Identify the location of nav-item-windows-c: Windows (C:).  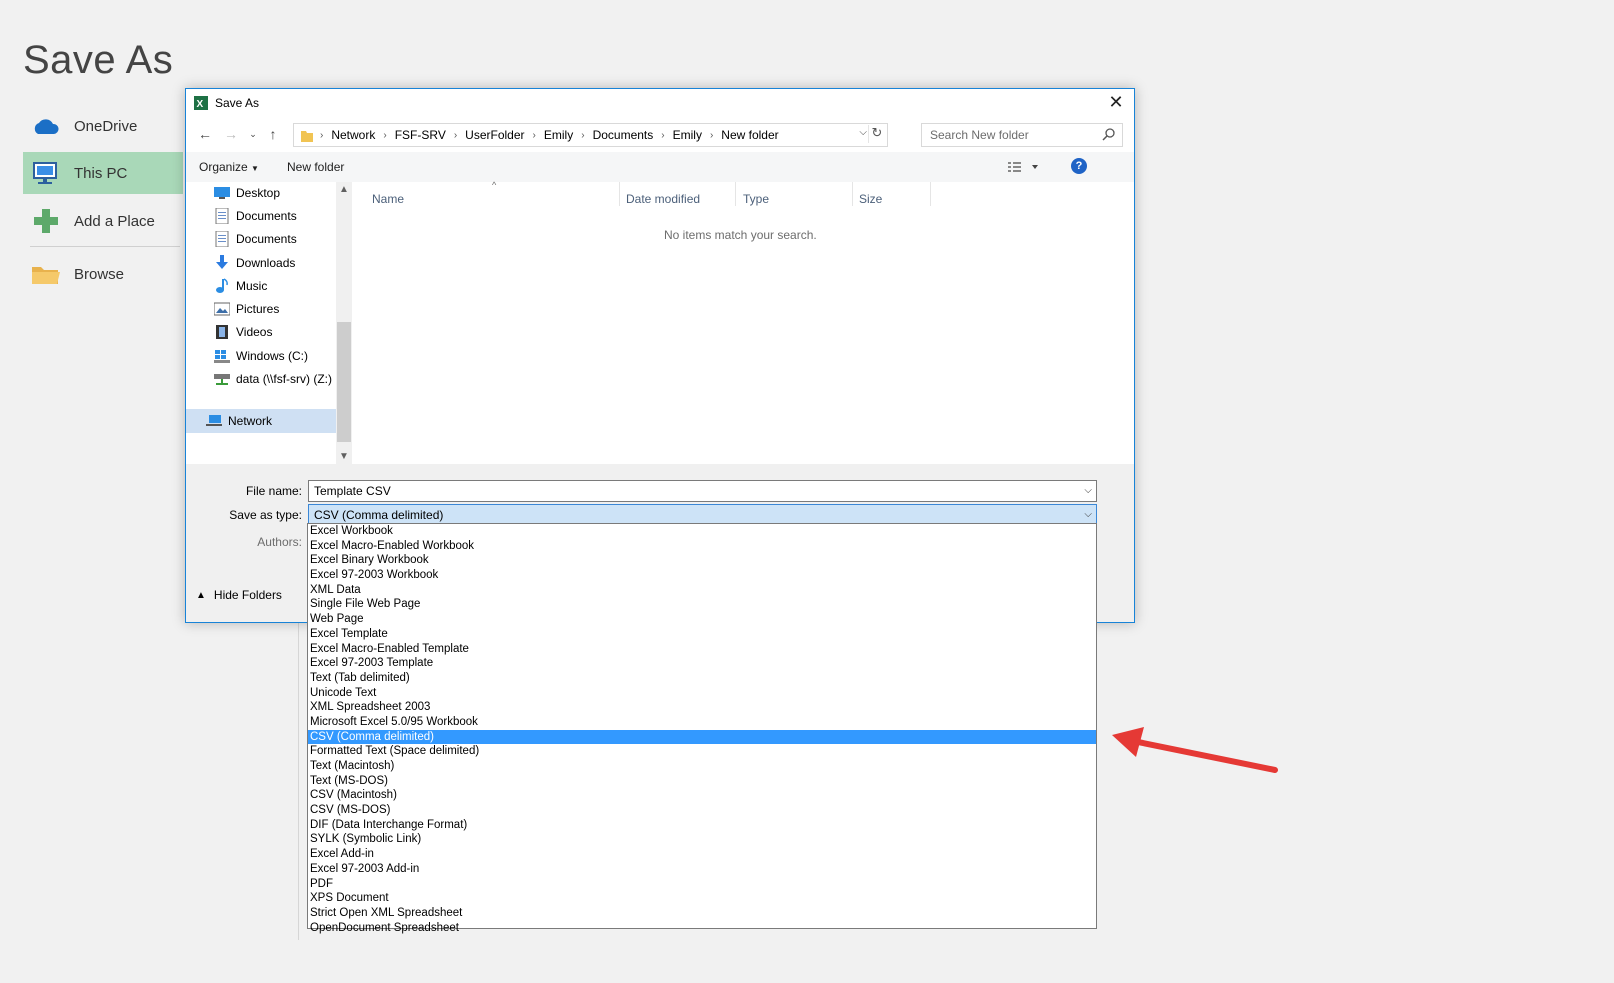
(261, 356).